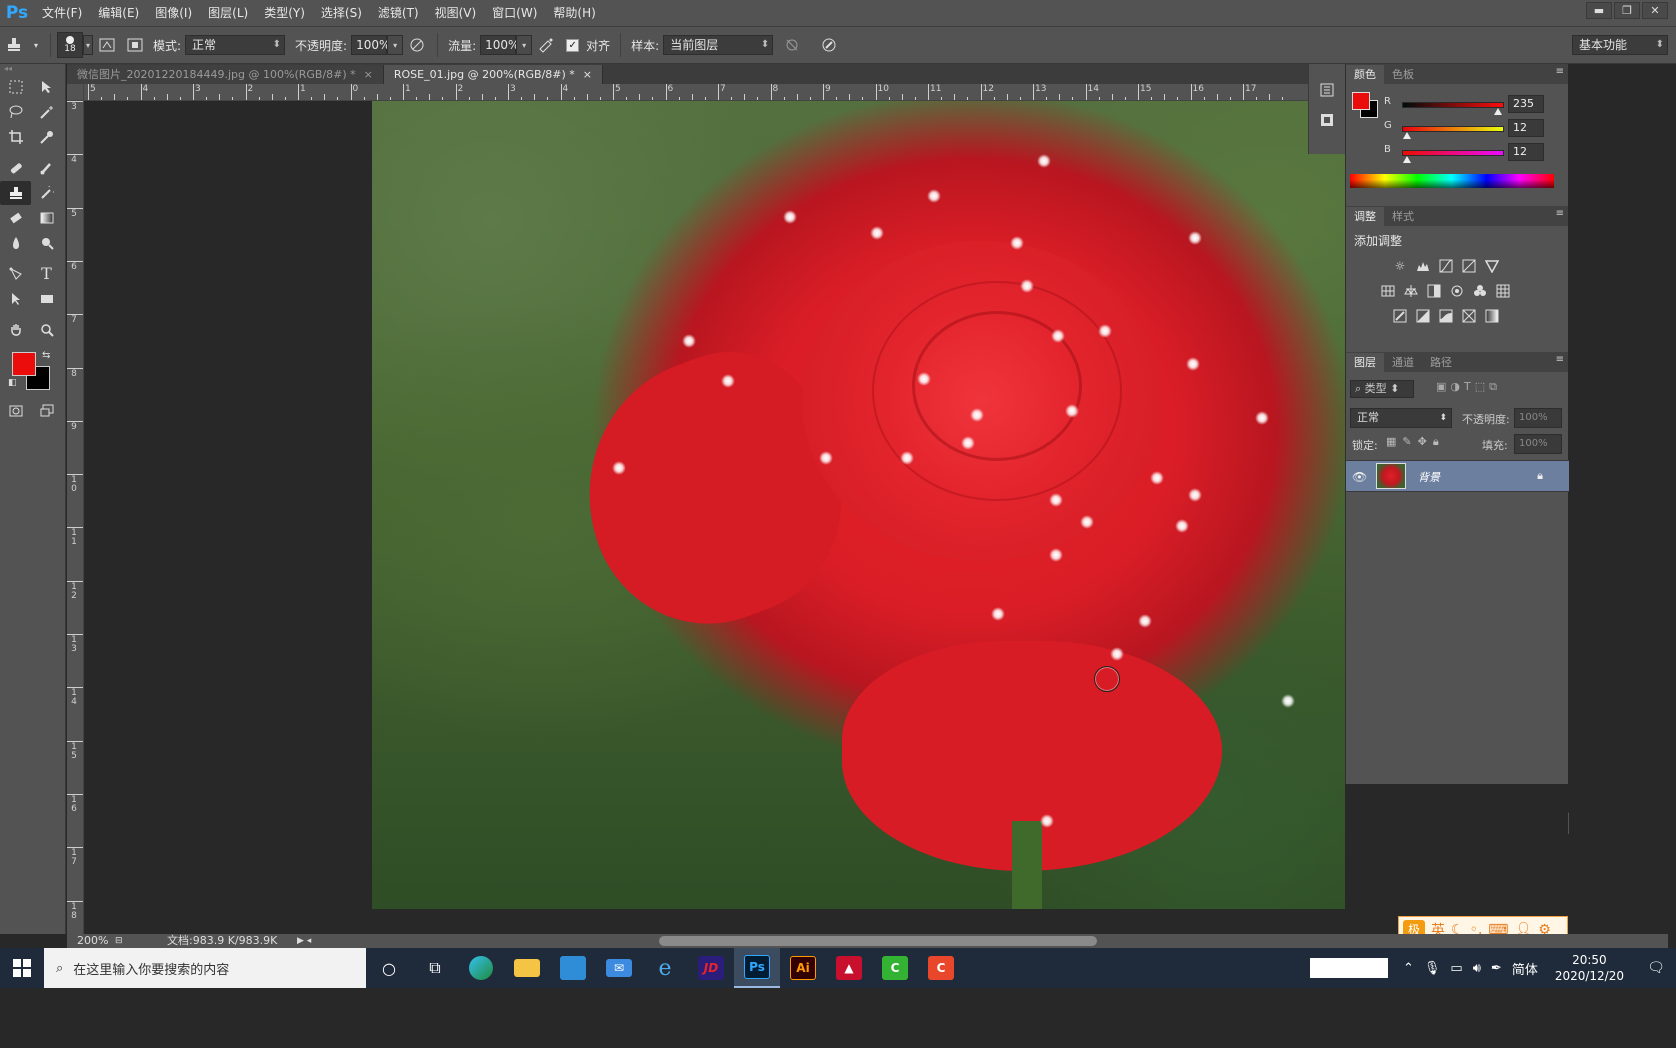 The width and height of the screenshot is (1676, 1048). I want to click on vibrance-icon, so click(1492, 266).